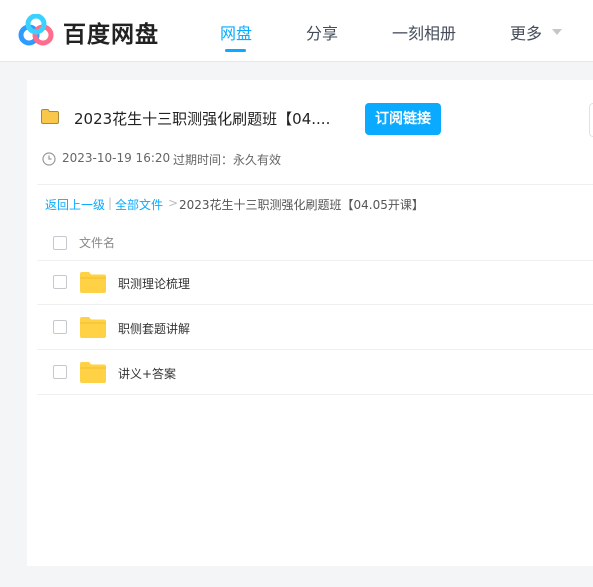 The width and height of the screenshot is (593, 587). Describe the element at coordinates (424, 32) in the screenshot. I see `nav-album: 一刻相册` at that location.